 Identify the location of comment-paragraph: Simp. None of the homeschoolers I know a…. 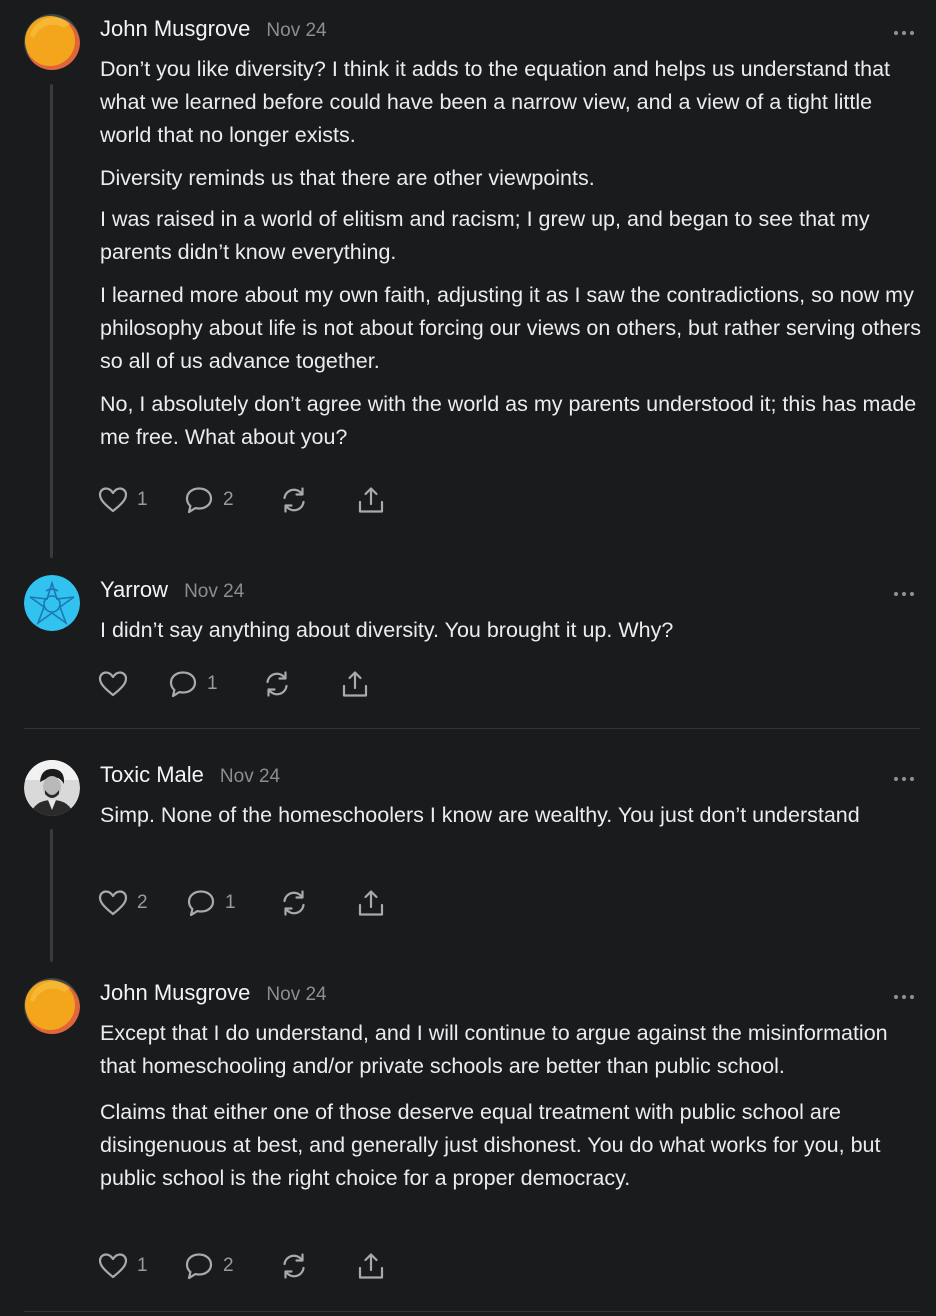
(480, 815).